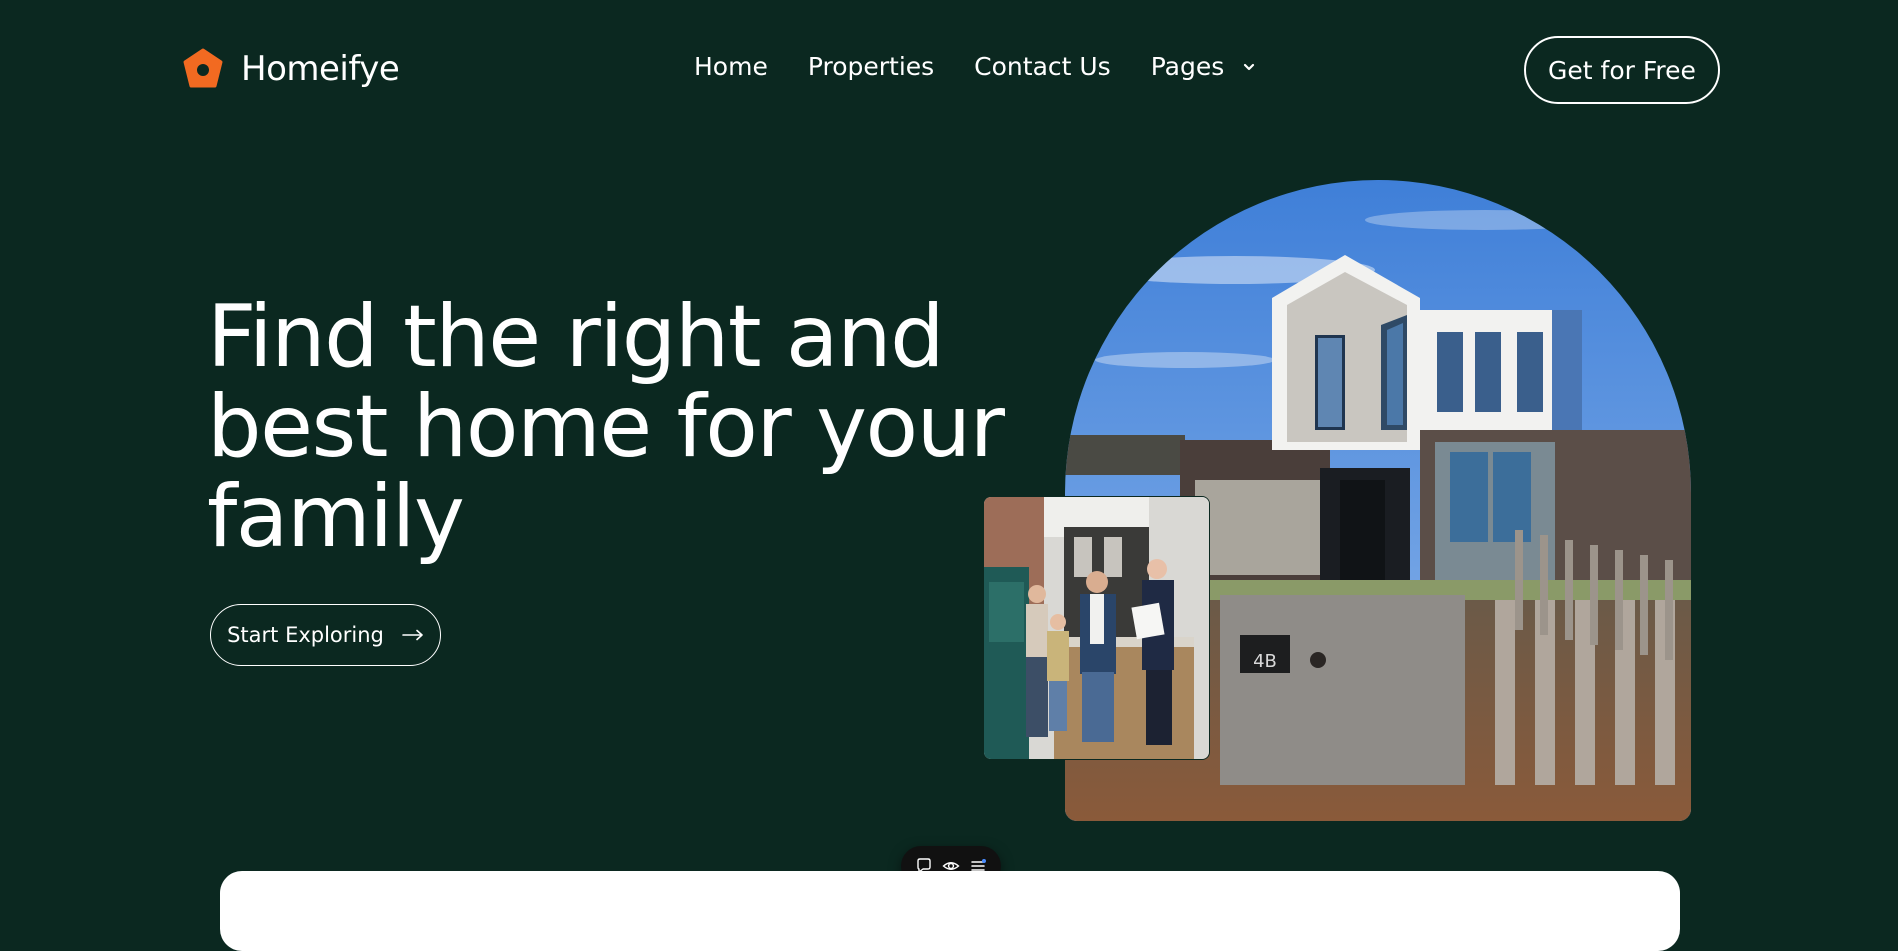 The width and height of the screenshot is (1898, 951). What do you see at coordinates (871, 66) in the screenshot?
I see `nav-properties: Properties` at bounding box center [871, 66].